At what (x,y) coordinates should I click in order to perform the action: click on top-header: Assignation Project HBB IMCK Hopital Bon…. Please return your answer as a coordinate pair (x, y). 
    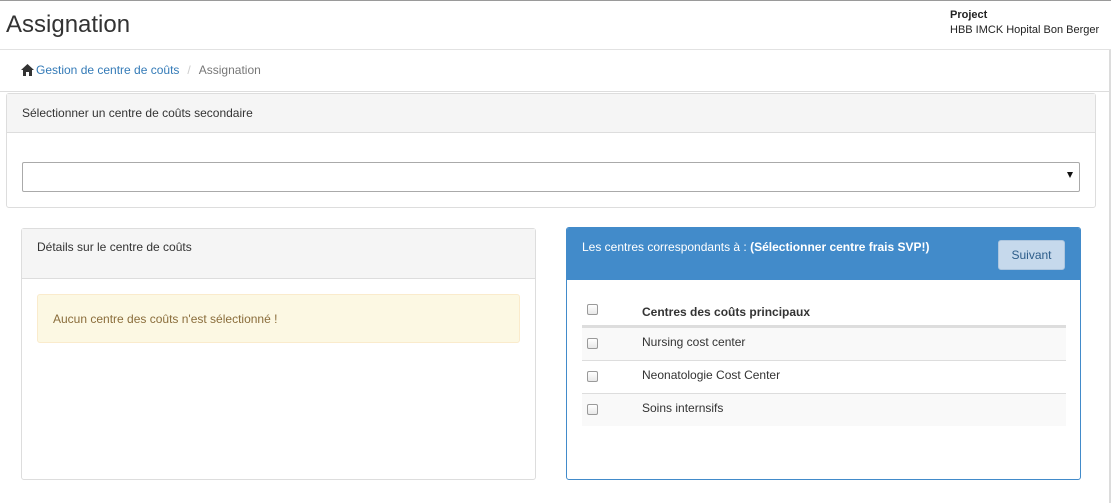
    Looking at the image, I should click on (555, 25).